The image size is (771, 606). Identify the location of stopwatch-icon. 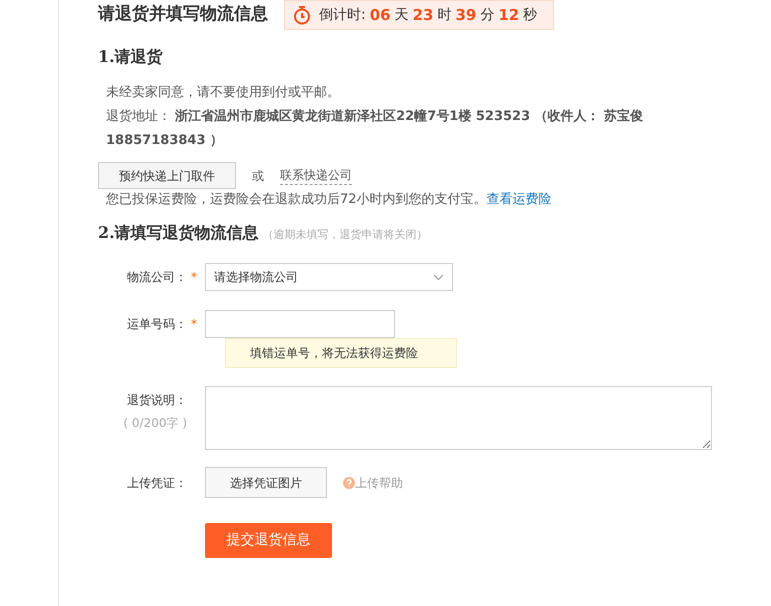
(302, 15).